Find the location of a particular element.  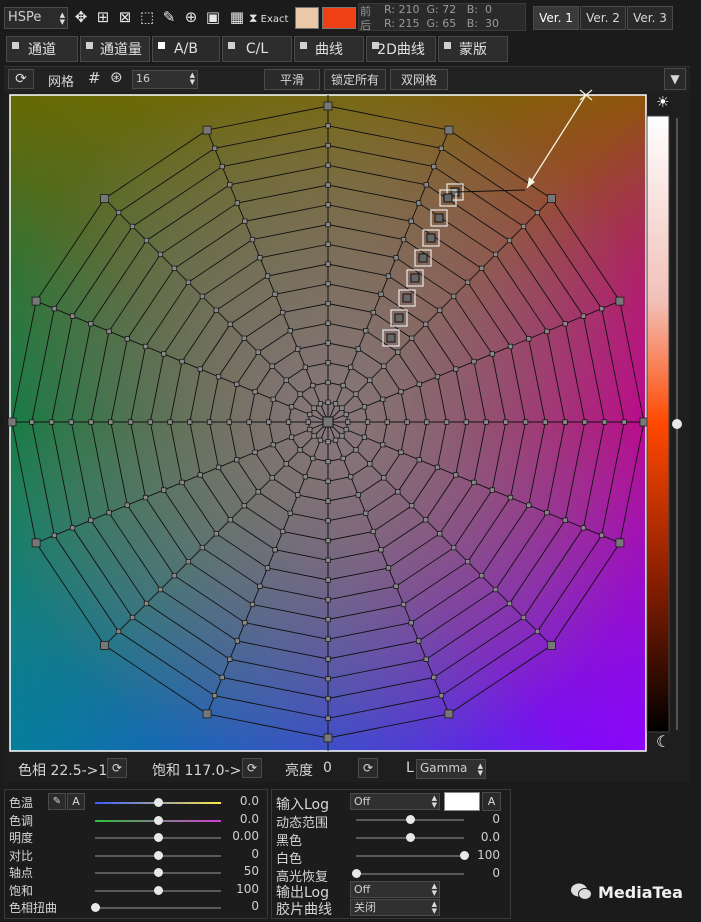

white-balance-picker-icon: ✎ is located at coordinates (57, 801).